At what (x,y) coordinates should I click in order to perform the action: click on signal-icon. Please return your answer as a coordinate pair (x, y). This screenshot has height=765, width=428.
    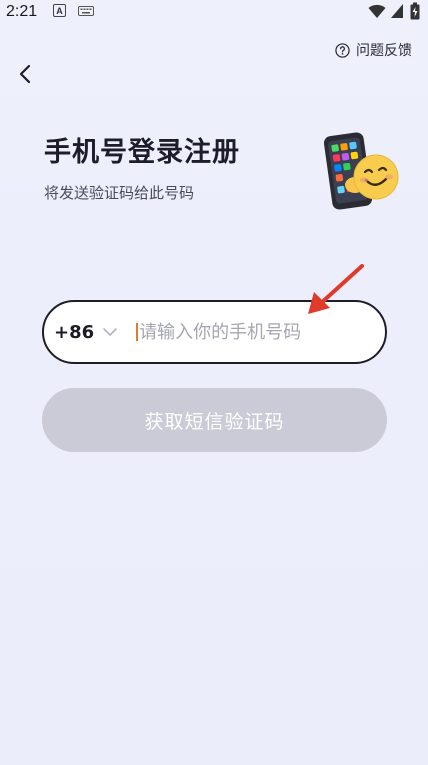
    Looking at the image, I should click on (397, 11).